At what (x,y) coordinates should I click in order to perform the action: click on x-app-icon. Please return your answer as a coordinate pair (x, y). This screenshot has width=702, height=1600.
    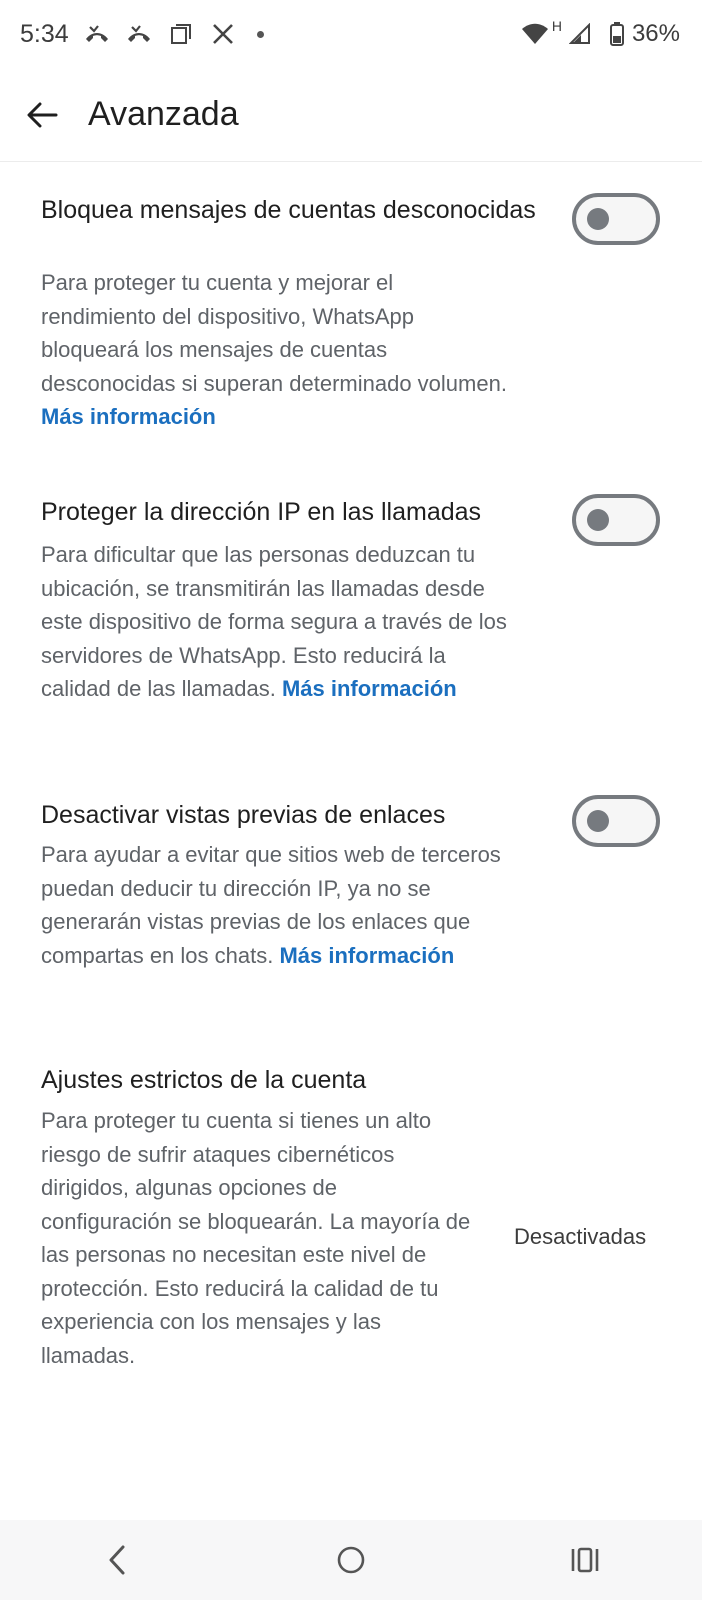
    Looking at the image, I should click on (223, 34).